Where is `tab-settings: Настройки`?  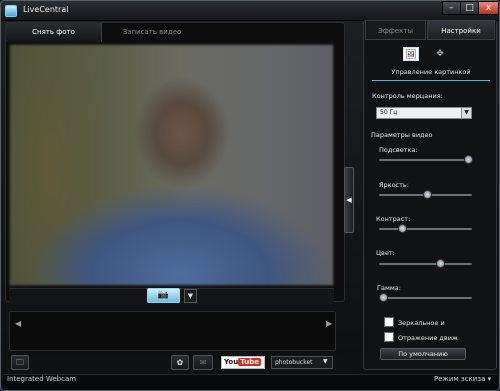
tab-settings: Настройки is located at coordinates (461, 30).